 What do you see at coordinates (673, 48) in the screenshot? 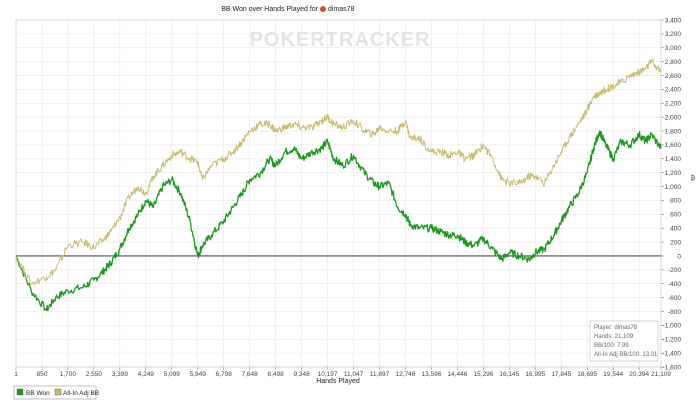
I see `y-tick-label: 3,000` at bounding box center [673, 48].